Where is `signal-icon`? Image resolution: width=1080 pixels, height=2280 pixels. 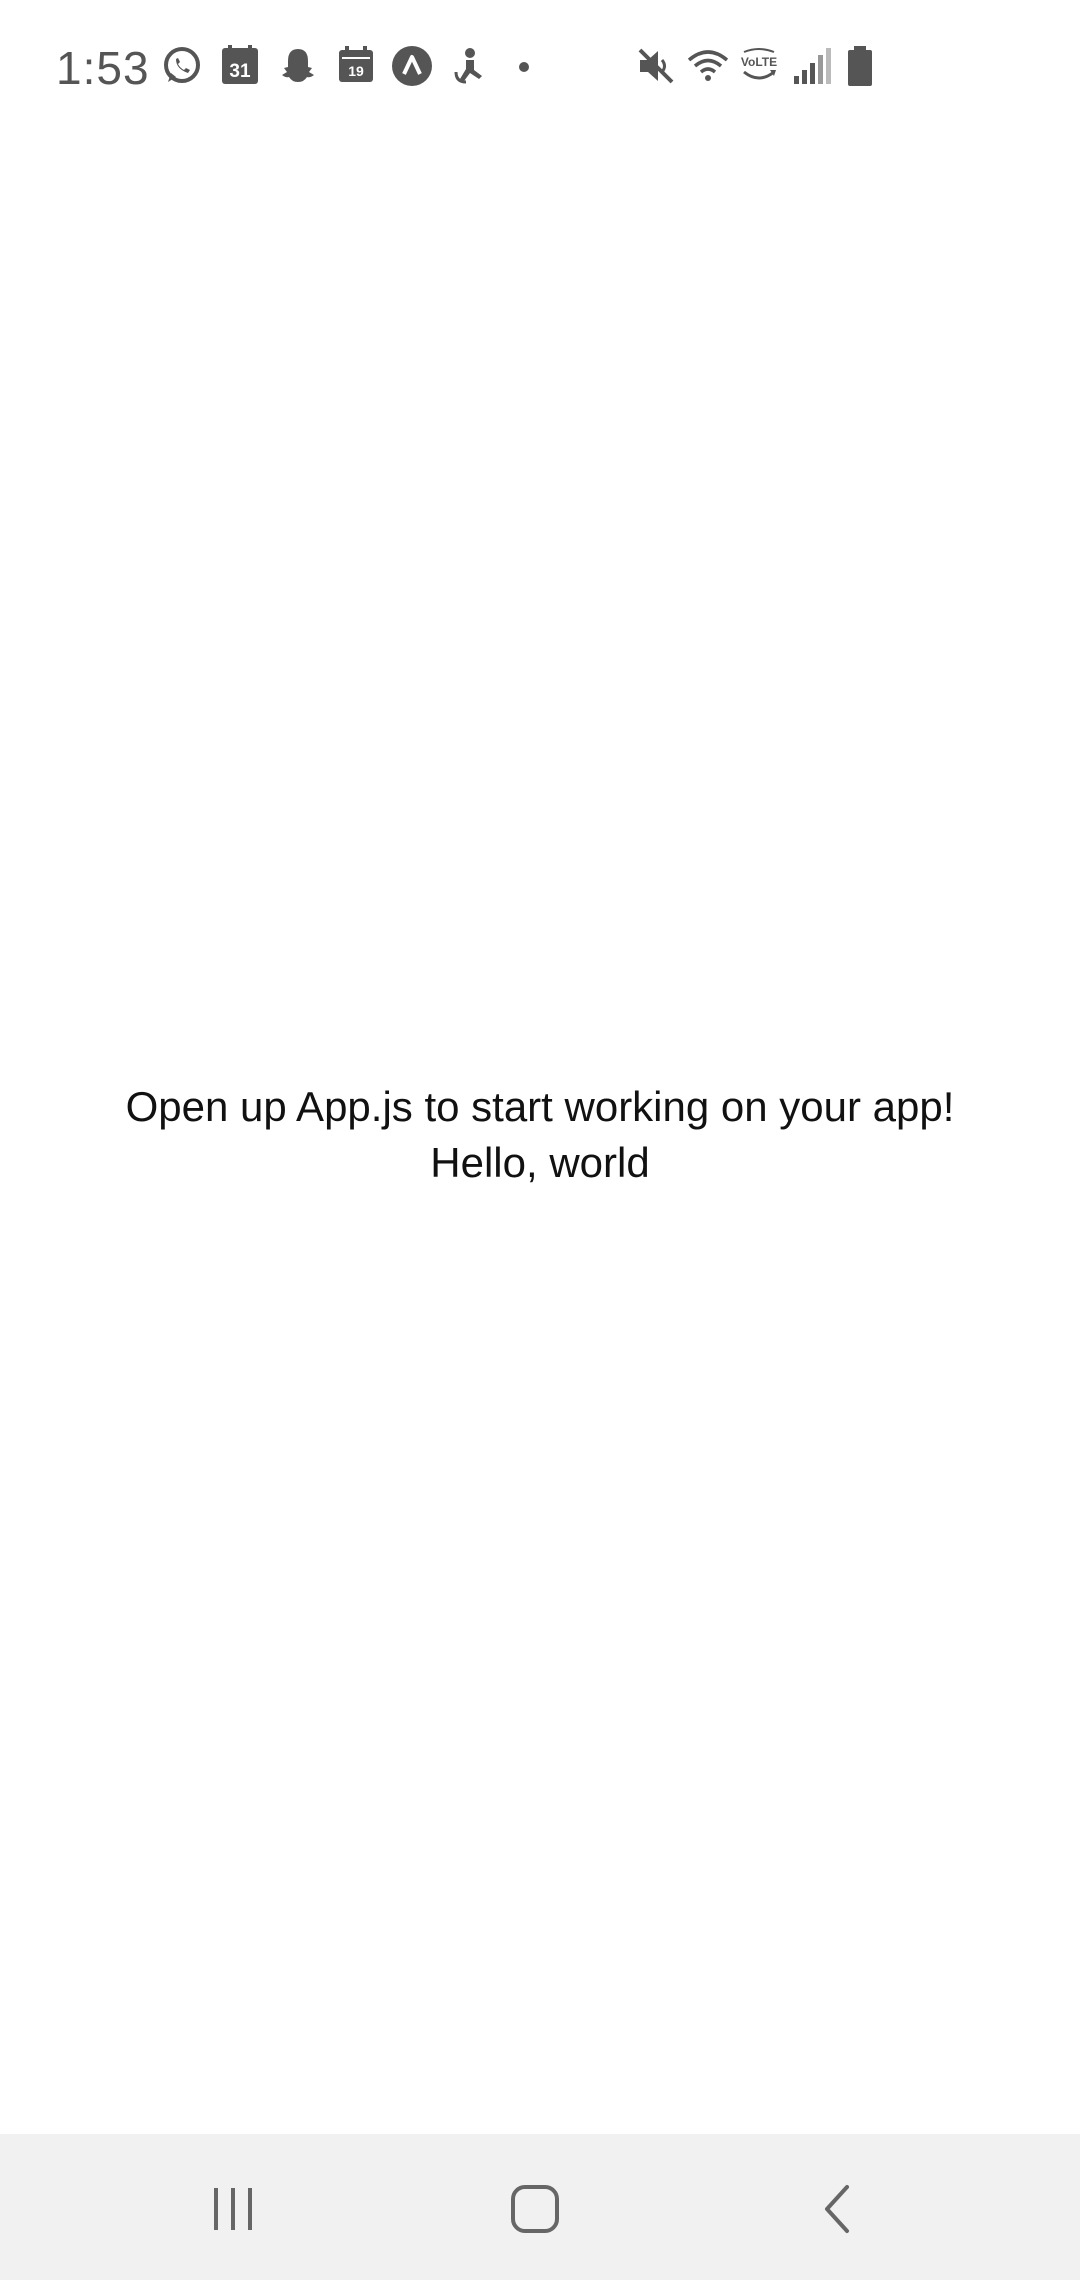
signal-icon is located at coordinates (812, 66).